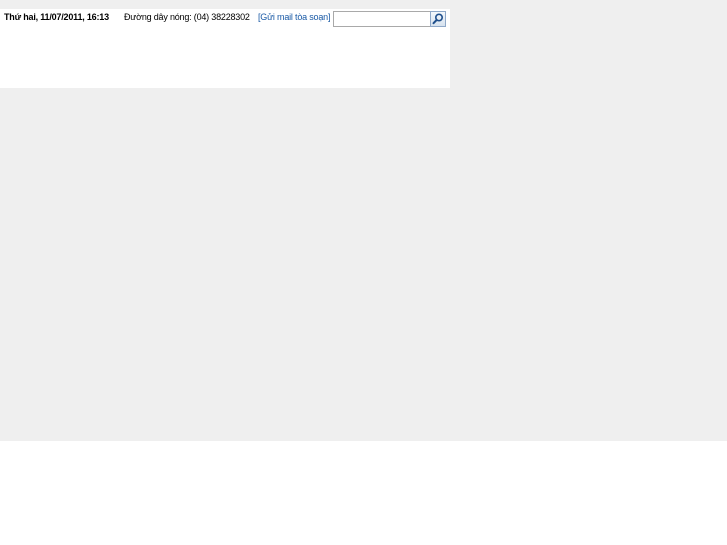 The image size is (727, 545). Describe the element at coordinates (294, 17) in the screenshot. I see `send-mail-link: [Gửi mail tòa soạn]` at that location.